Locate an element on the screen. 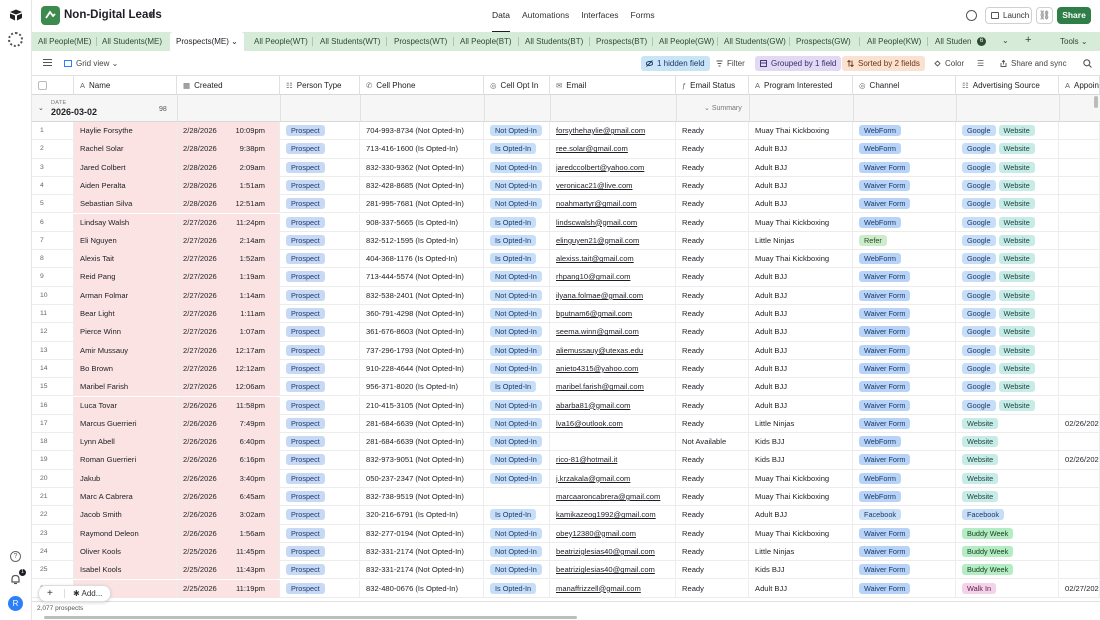 This screenshot has height=620, width=1100. help-icon: ? is located at coordinates (15, 556).